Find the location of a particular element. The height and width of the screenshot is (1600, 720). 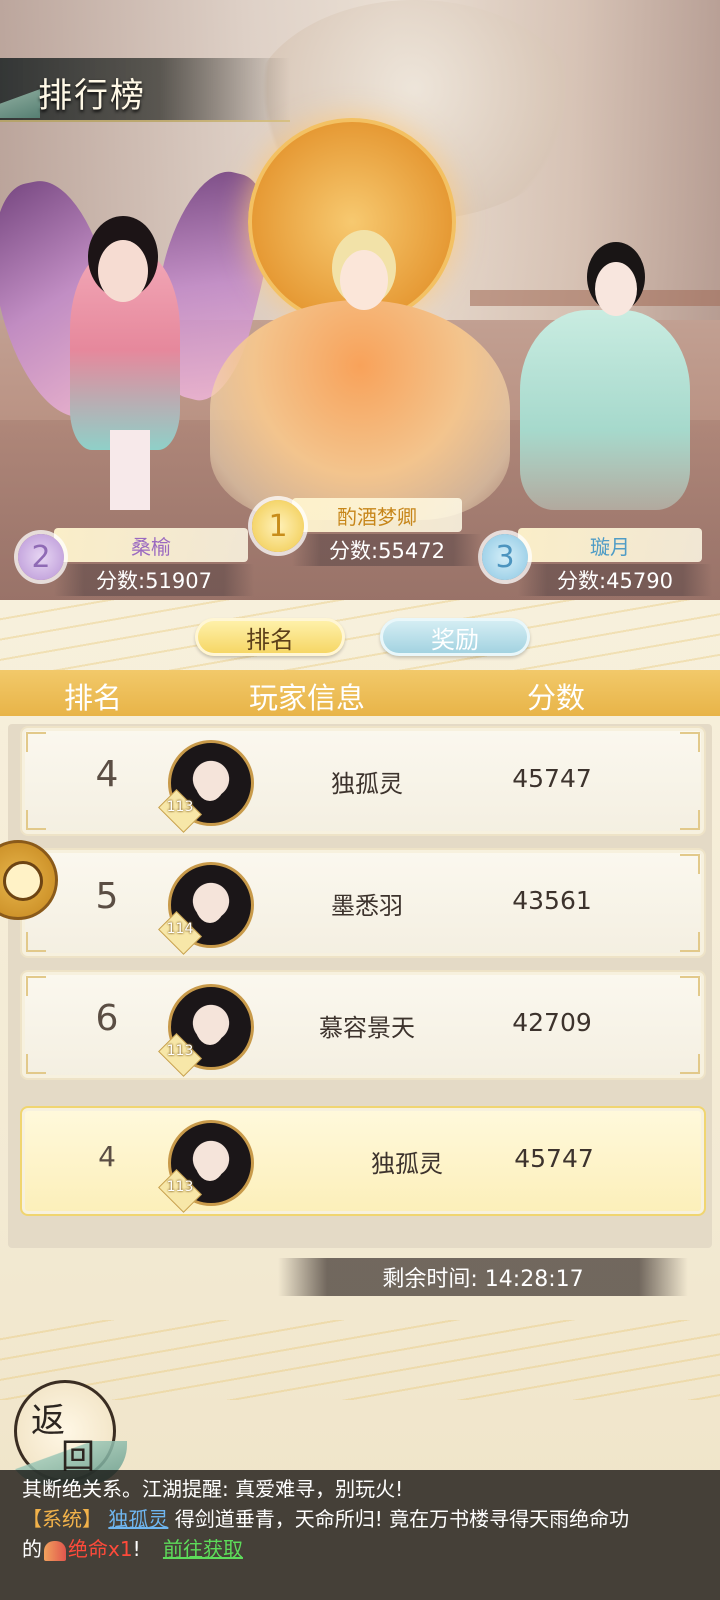

fan-item-icon is located at coordinates (55, 1550).